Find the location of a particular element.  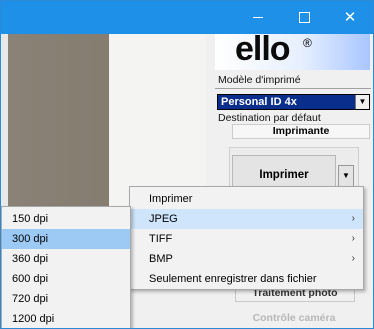

close-icon: ✕ is located at coordinates (350, 17).